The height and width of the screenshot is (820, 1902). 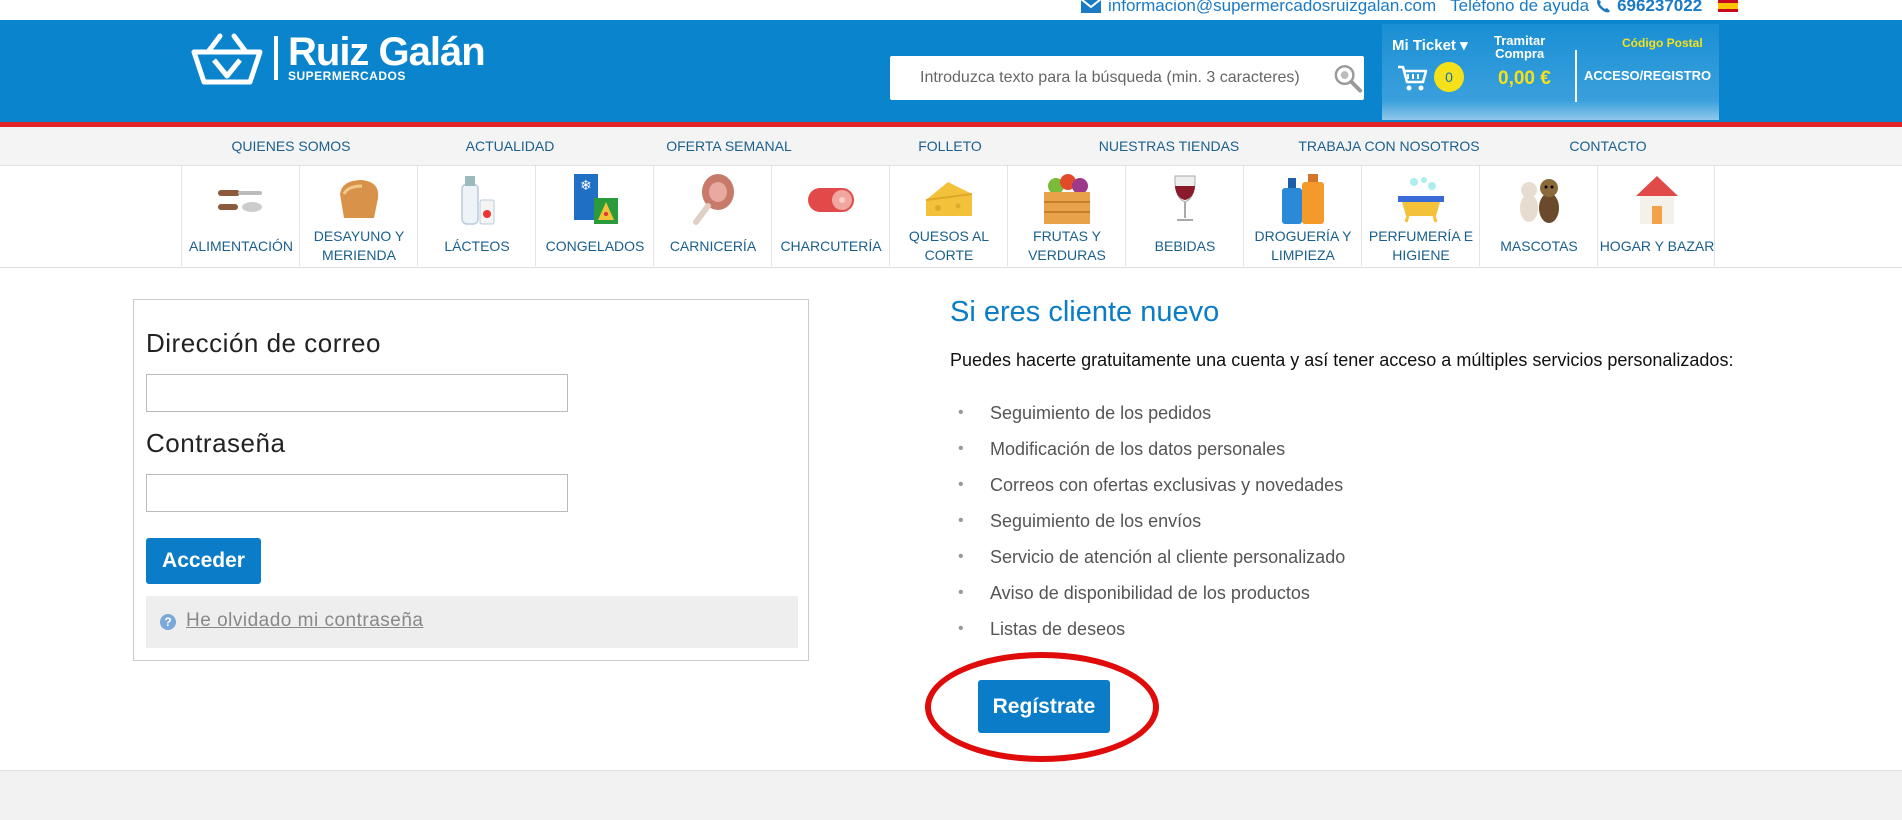 What do you see at coordinates (1539, 201) in the screenshot?
I see `pets-icon` at bounding box center [1539, 201].